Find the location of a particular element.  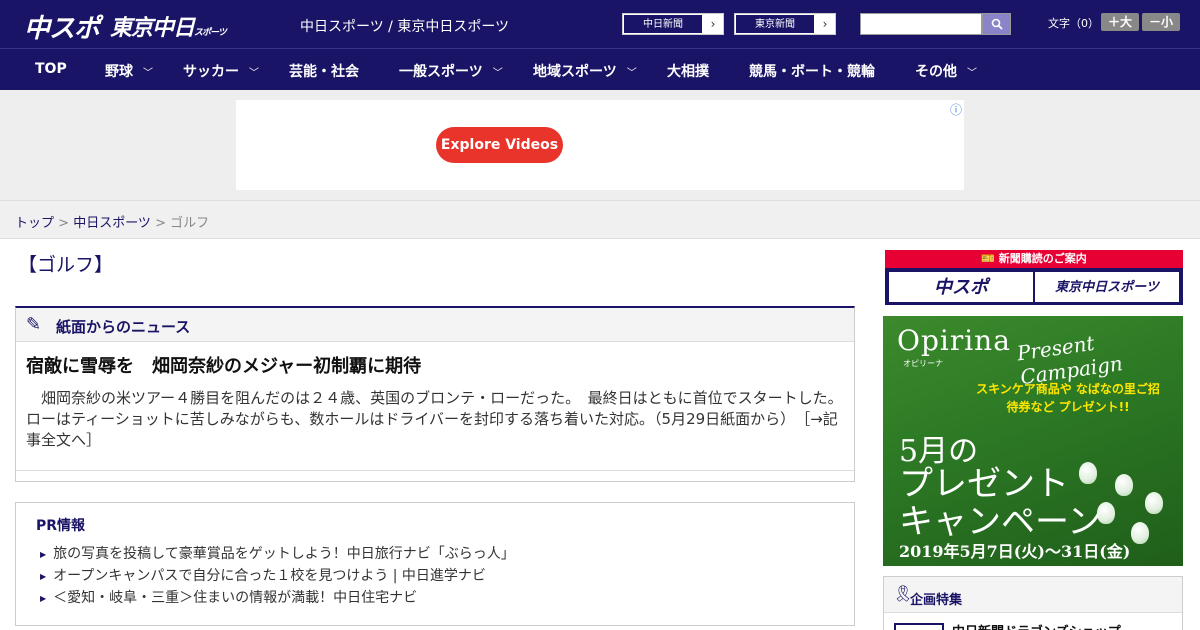

chuspo-logo: 中スポ is located at coordinates (62, 26).